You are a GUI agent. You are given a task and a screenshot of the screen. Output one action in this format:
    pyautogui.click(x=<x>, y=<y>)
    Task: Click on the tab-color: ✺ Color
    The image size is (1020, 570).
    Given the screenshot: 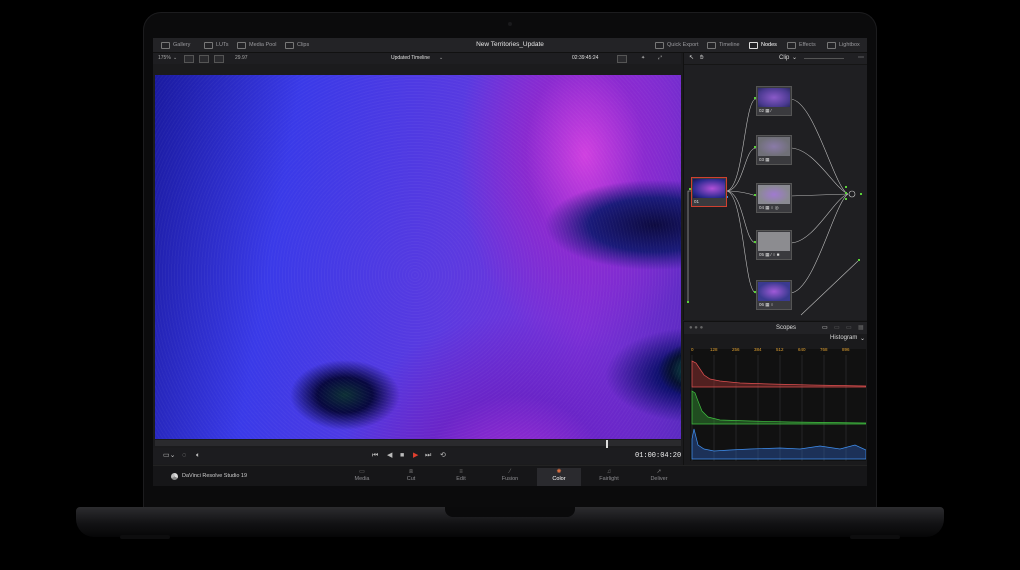 What is the action you would take?
    pyautogui.click(x=559, y=477)
    